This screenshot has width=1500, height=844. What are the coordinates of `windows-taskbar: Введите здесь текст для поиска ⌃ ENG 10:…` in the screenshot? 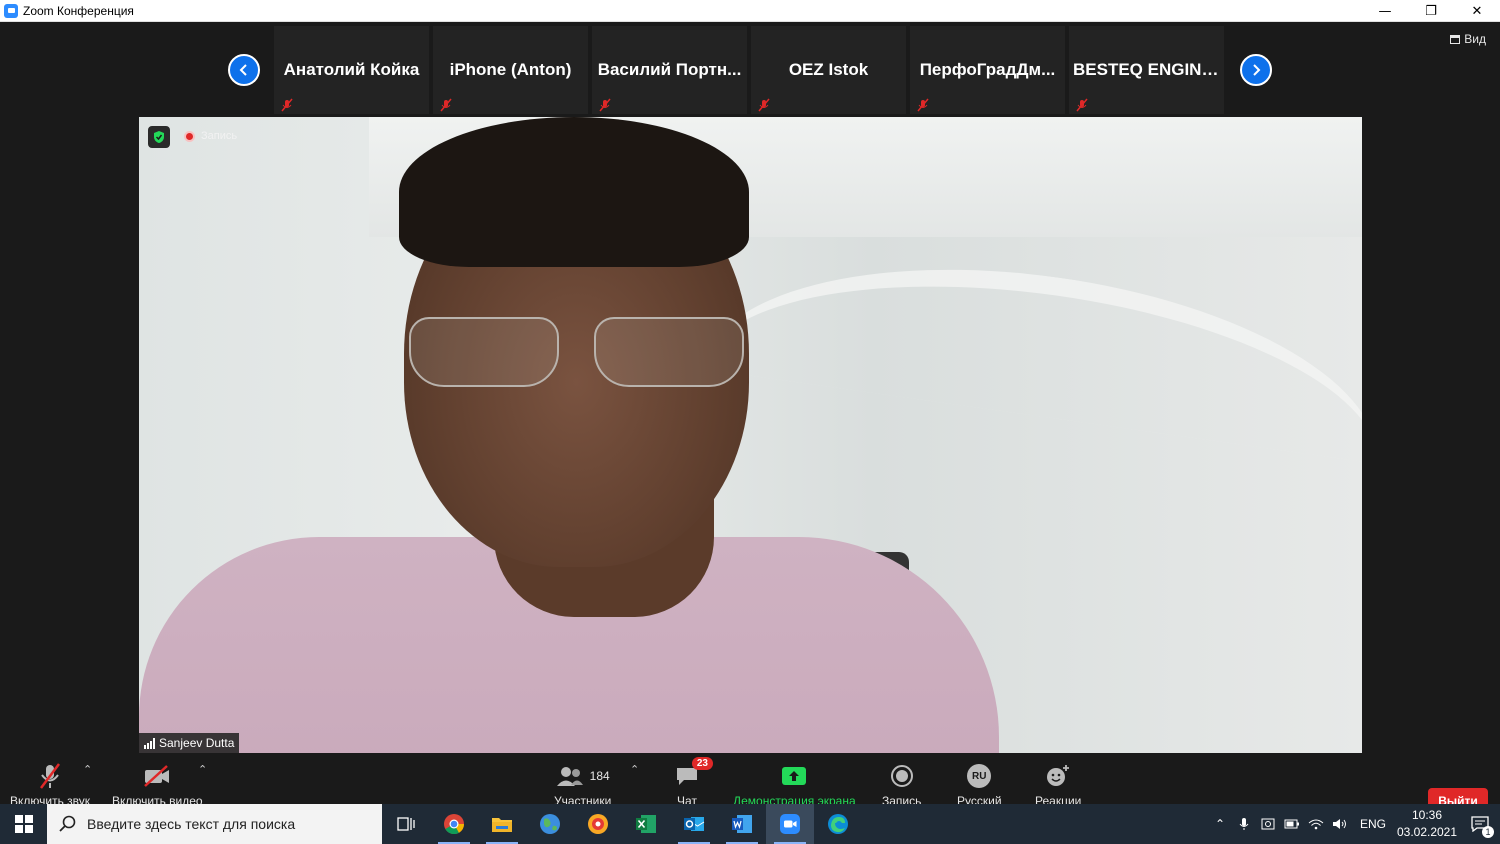 It's located at (750, 824).